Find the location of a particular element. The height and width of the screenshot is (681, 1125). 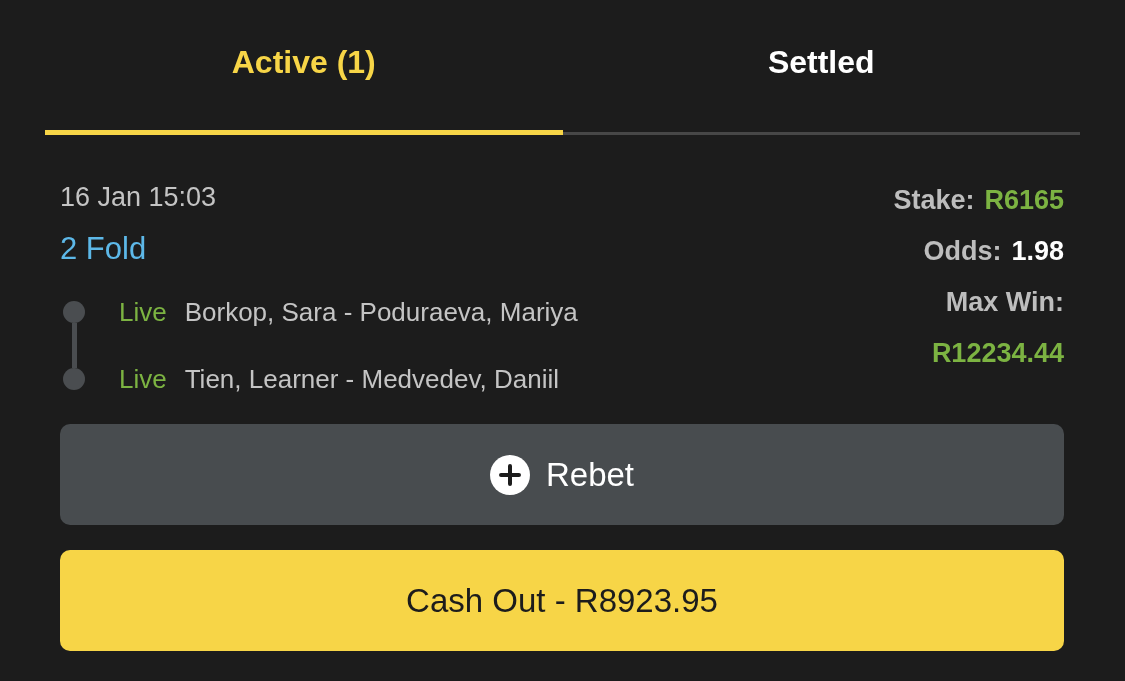

max-win-label: Max Win: is located at coordinates (1004, 302).